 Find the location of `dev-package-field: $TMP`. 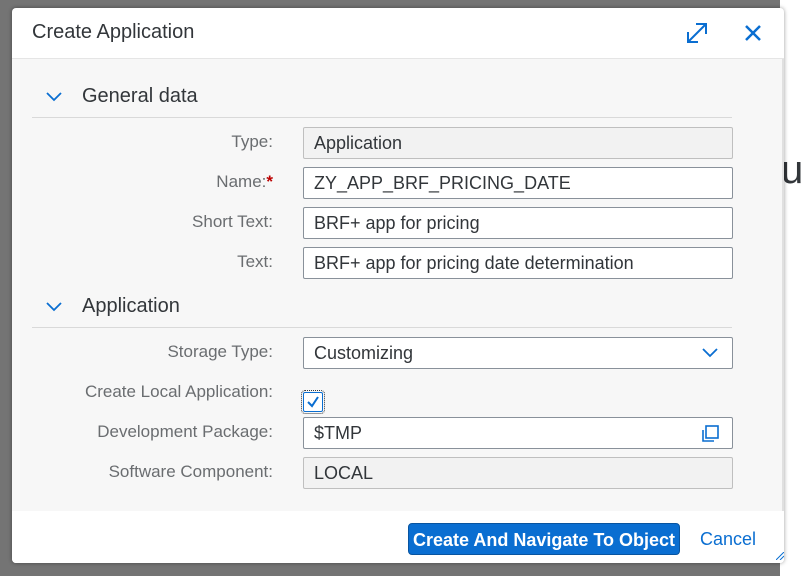

dev-package-field: $TMP is located at coordinates (518, 433).